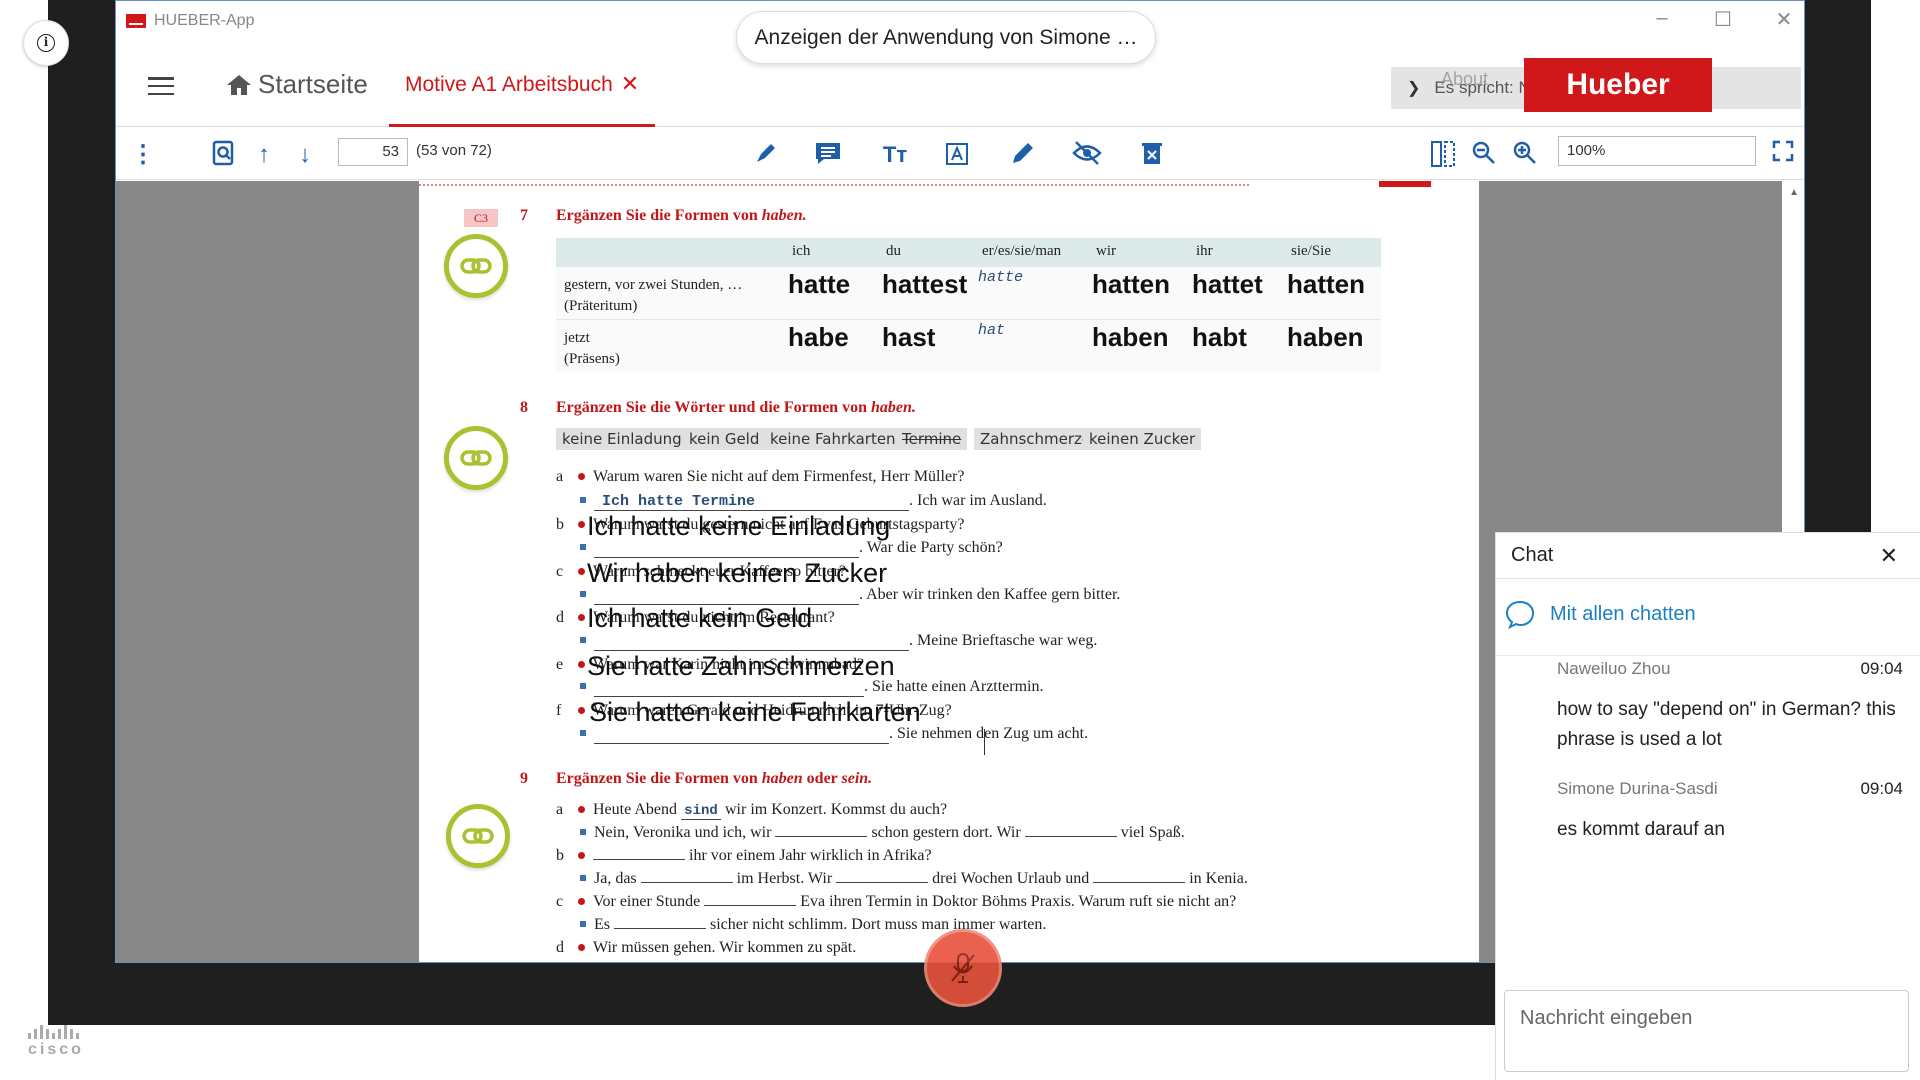 The height and width of the screenshot is (1080, 1920). Describe the element at coordinates (828, 155) in the screenshot. I see `comment-icon` at that location.